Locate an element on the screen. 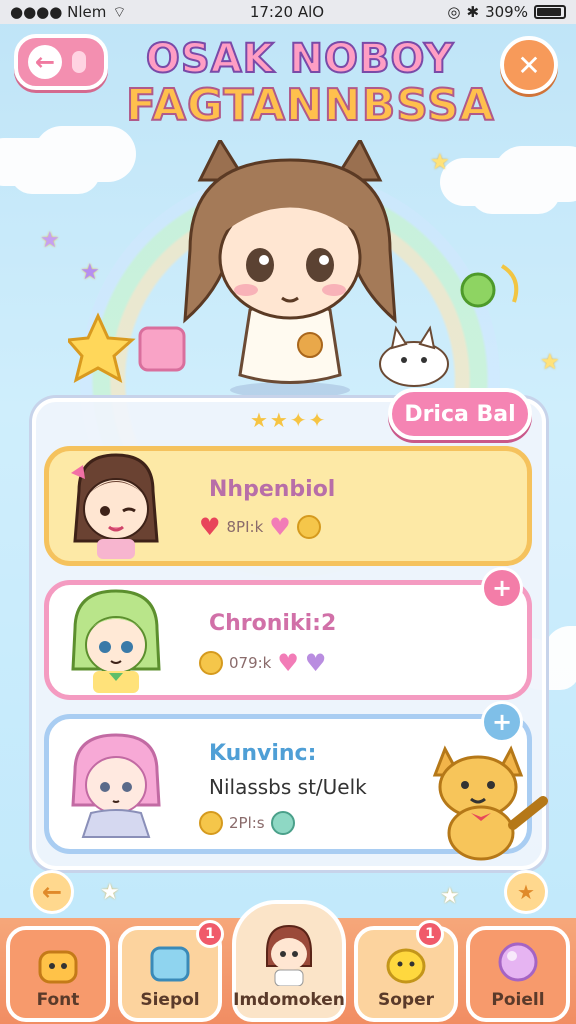 The image size is (576, 1024). location-icon: ◎ is located at coordinates (454, 12).